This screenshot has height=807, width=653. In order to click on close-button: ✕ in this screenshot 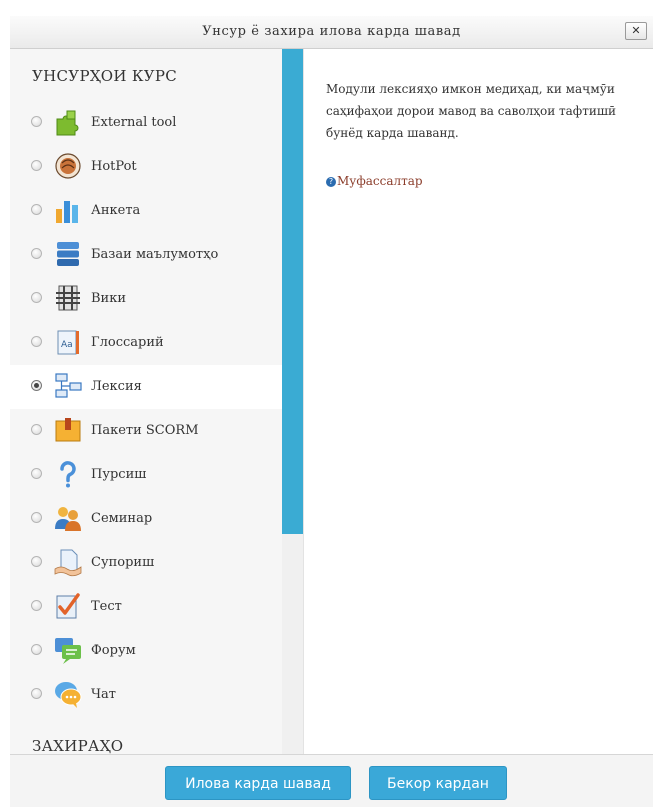, I will do `click(636, 31)`.